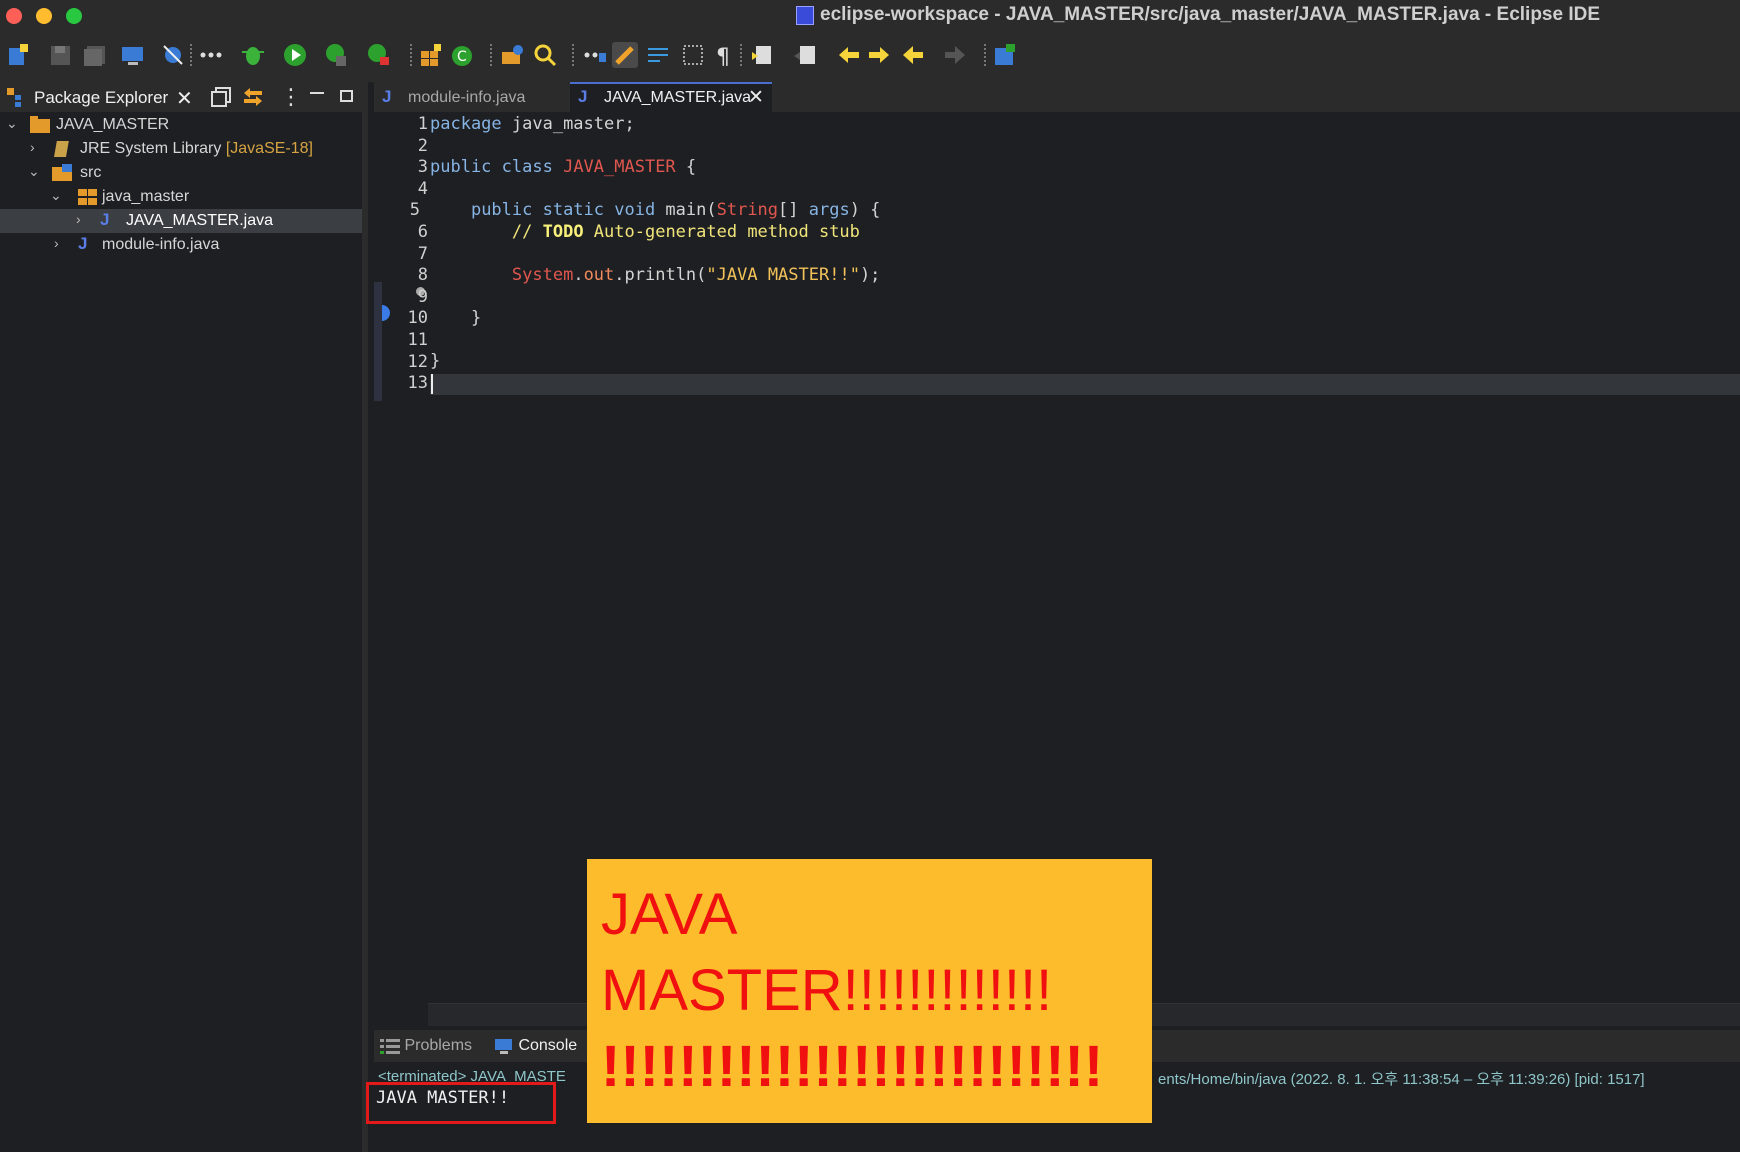 Image resolution: width=1740 pixels, height=1152 pixels. What do you see at coordinates (181, 173) in the screenshot?
I see `tree-item-src: ⌄ src` at bounding box center [181, 173].